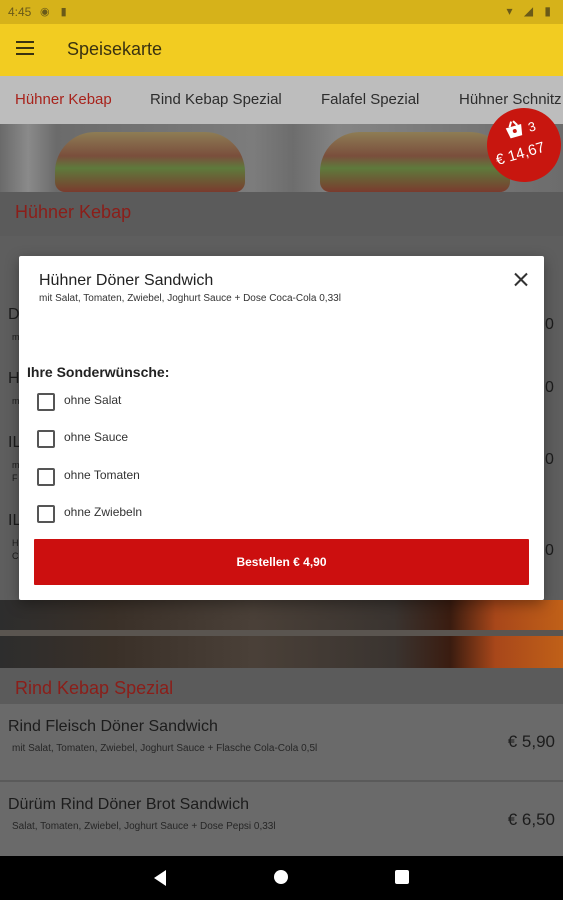 This screenshot has width=563, height=900. Describe the element at coordinates (530, 11) in the screenshot. I see `status-system-icons: ▾ ◢ ▮` at that location.